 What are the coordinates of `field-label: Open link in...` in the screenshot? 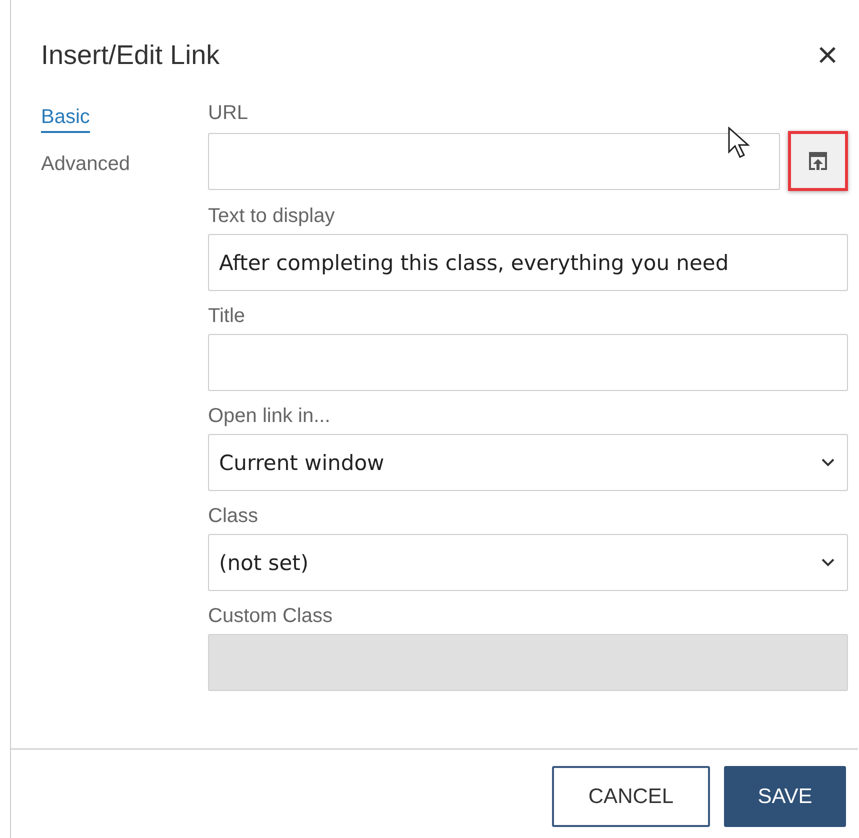 It's located at (270, 416).